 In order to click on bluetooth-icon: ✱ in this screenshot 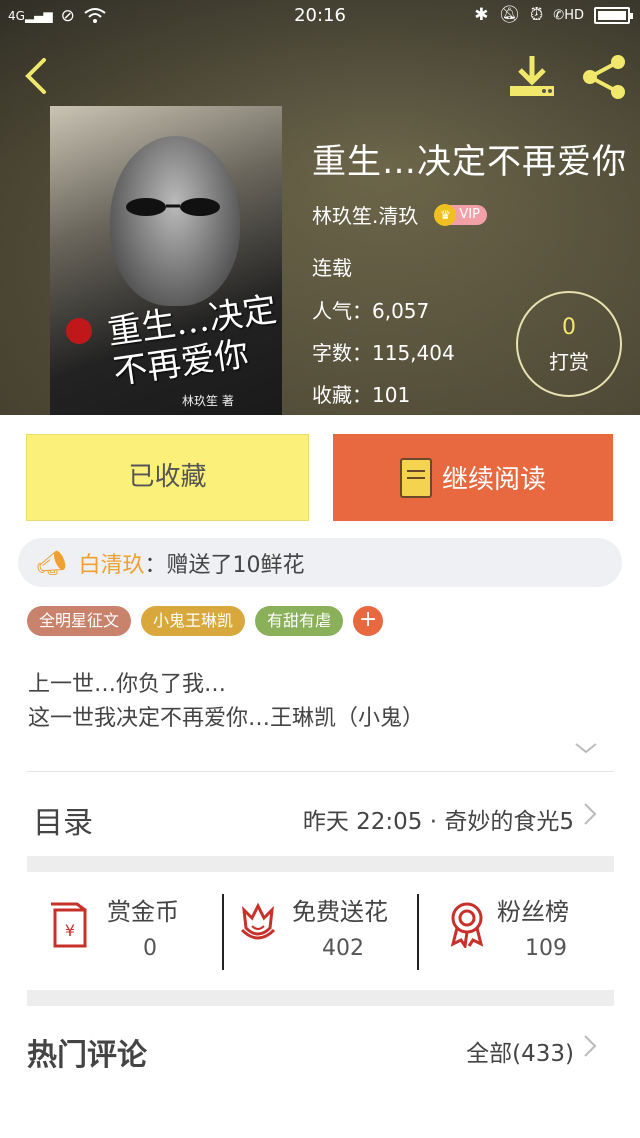, I will do `click(481, 15)`.